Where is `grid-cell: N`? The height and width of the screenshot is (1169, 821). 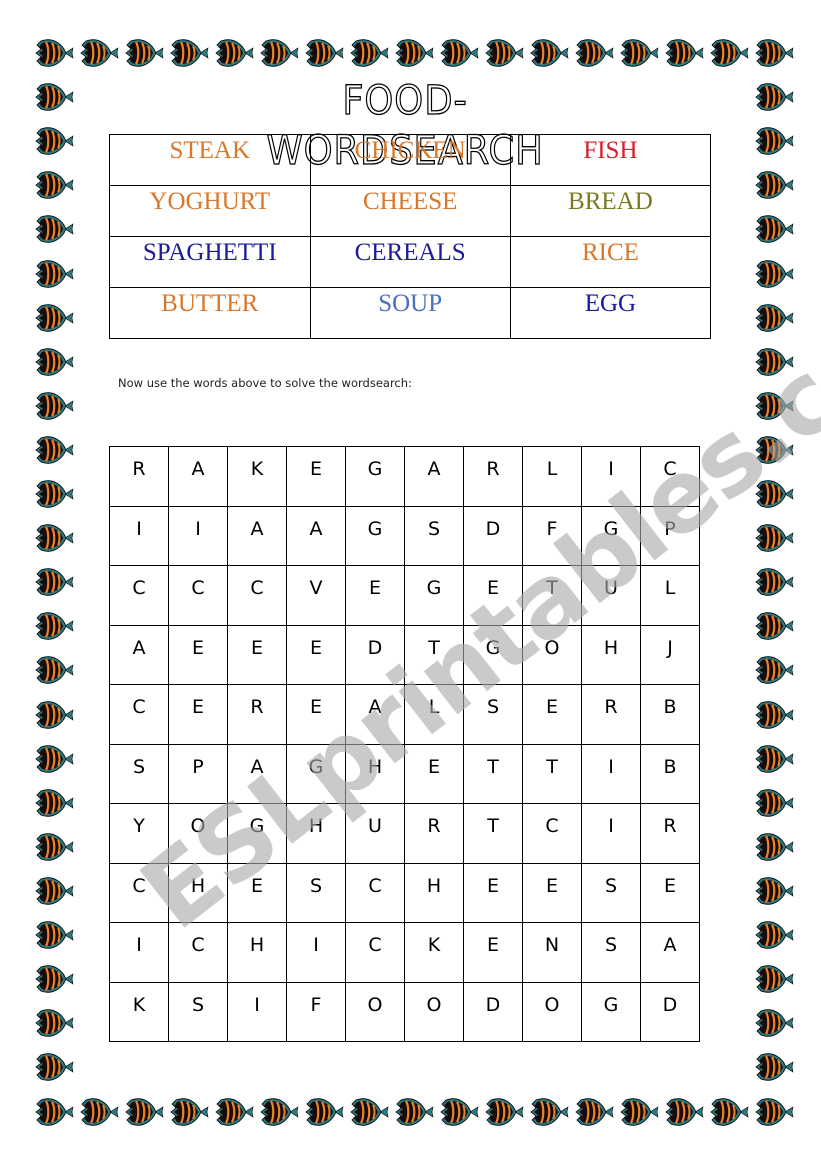 grid-cell: N is located at coordinates (552, 952).